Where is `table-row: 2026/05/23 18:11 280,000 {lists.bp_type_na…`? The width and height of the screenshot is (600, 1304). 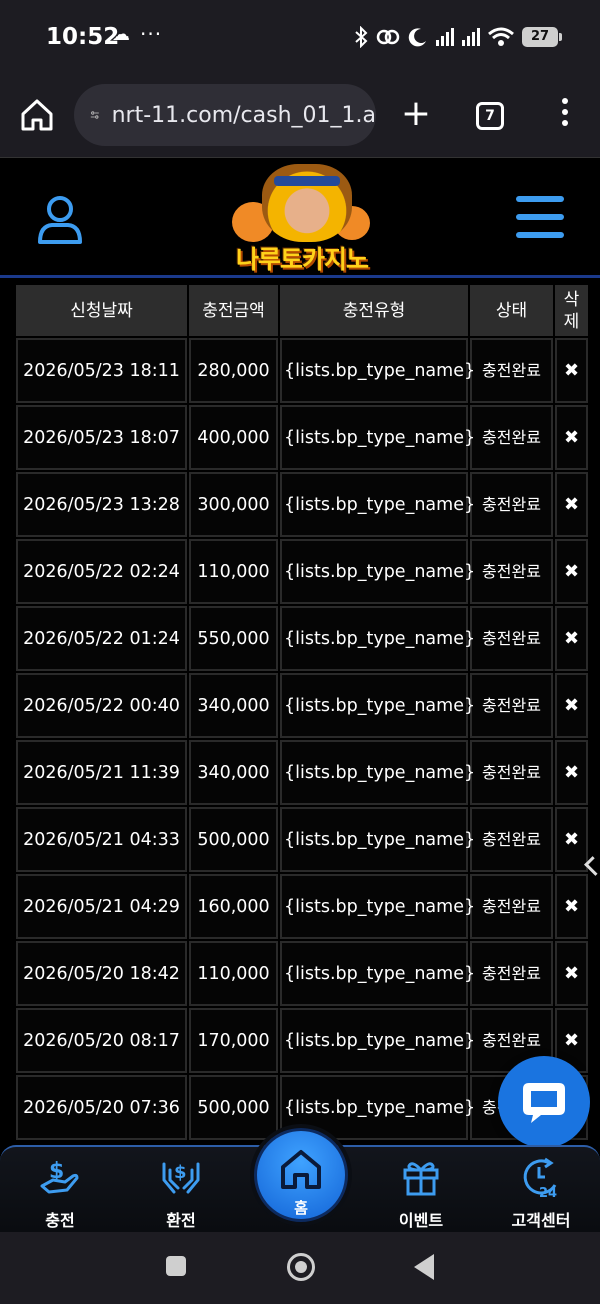
table-row: 2026/05/23 18:11 280,000 {lists.bp_type_na… is located at coordinates (302, 370).